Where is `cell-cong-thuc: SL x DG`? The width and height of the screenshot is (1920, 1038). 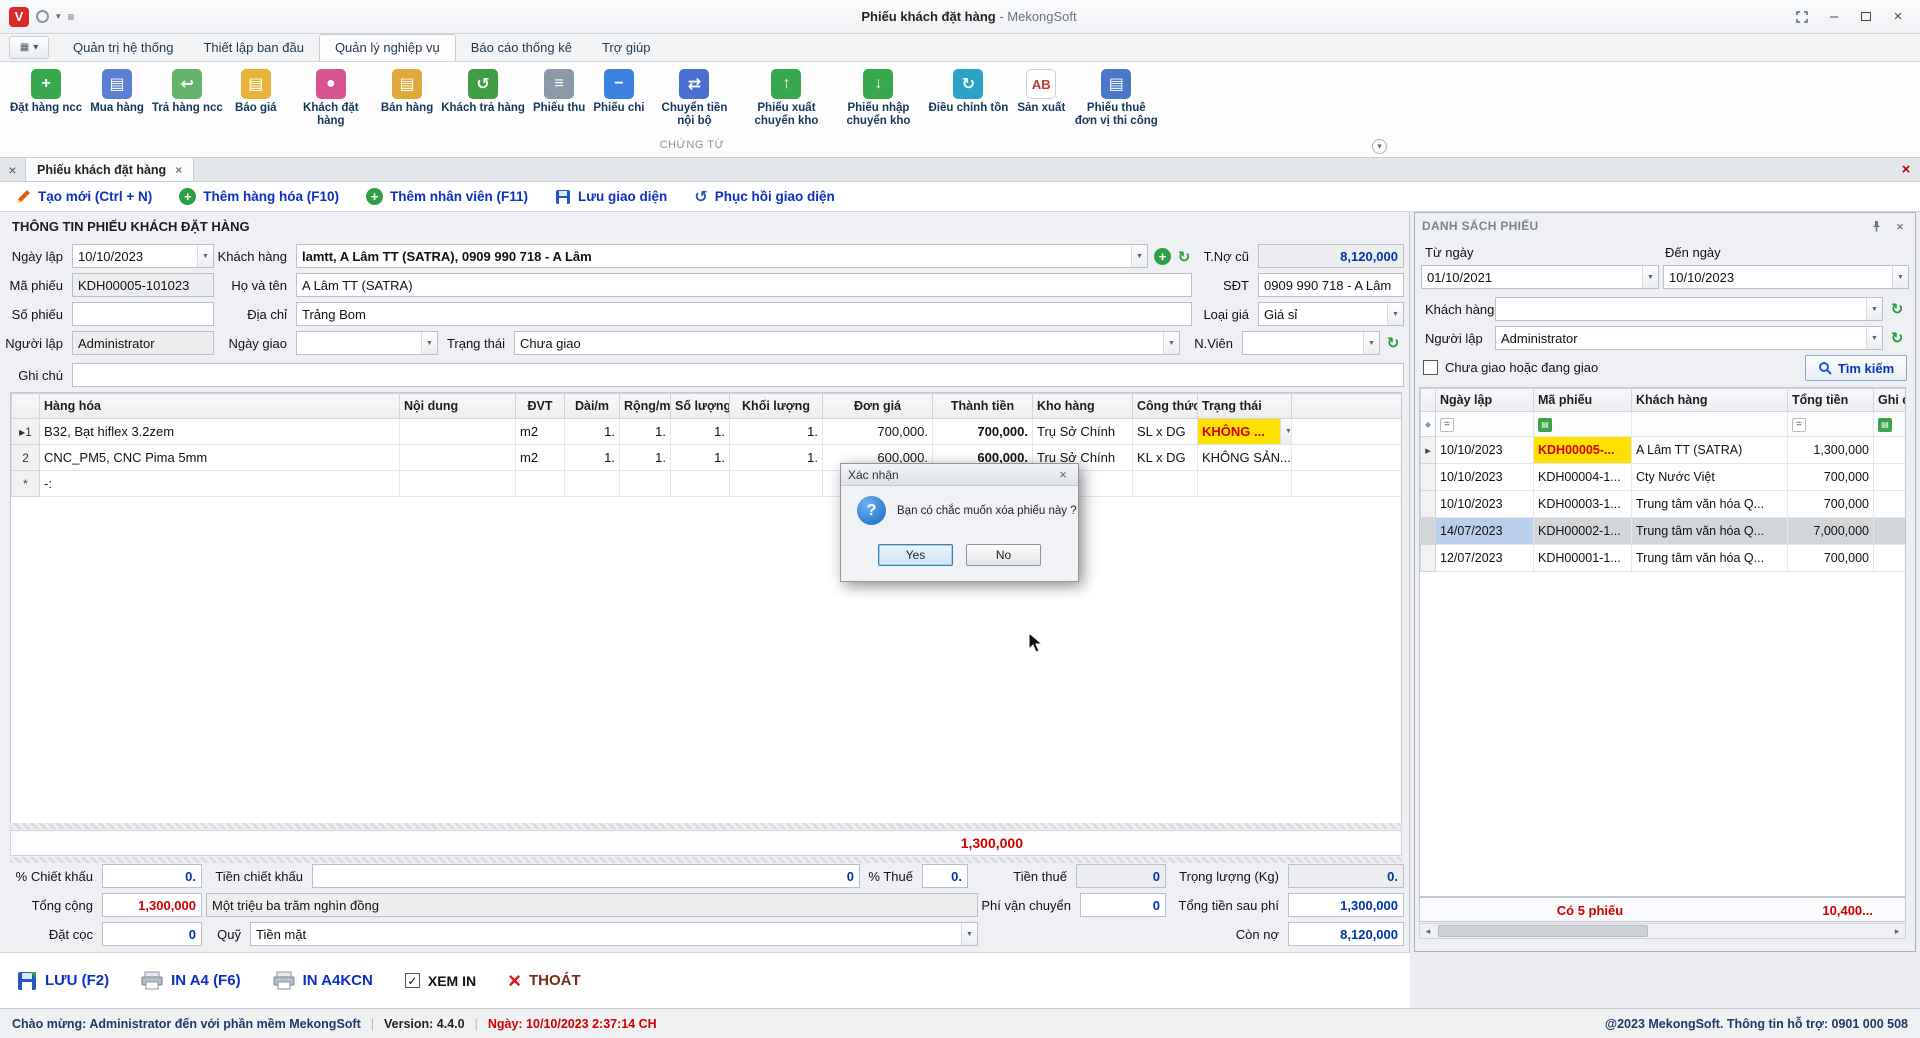
cell-cong-thuc: SL x DG is located at coordinates (1165, 431).